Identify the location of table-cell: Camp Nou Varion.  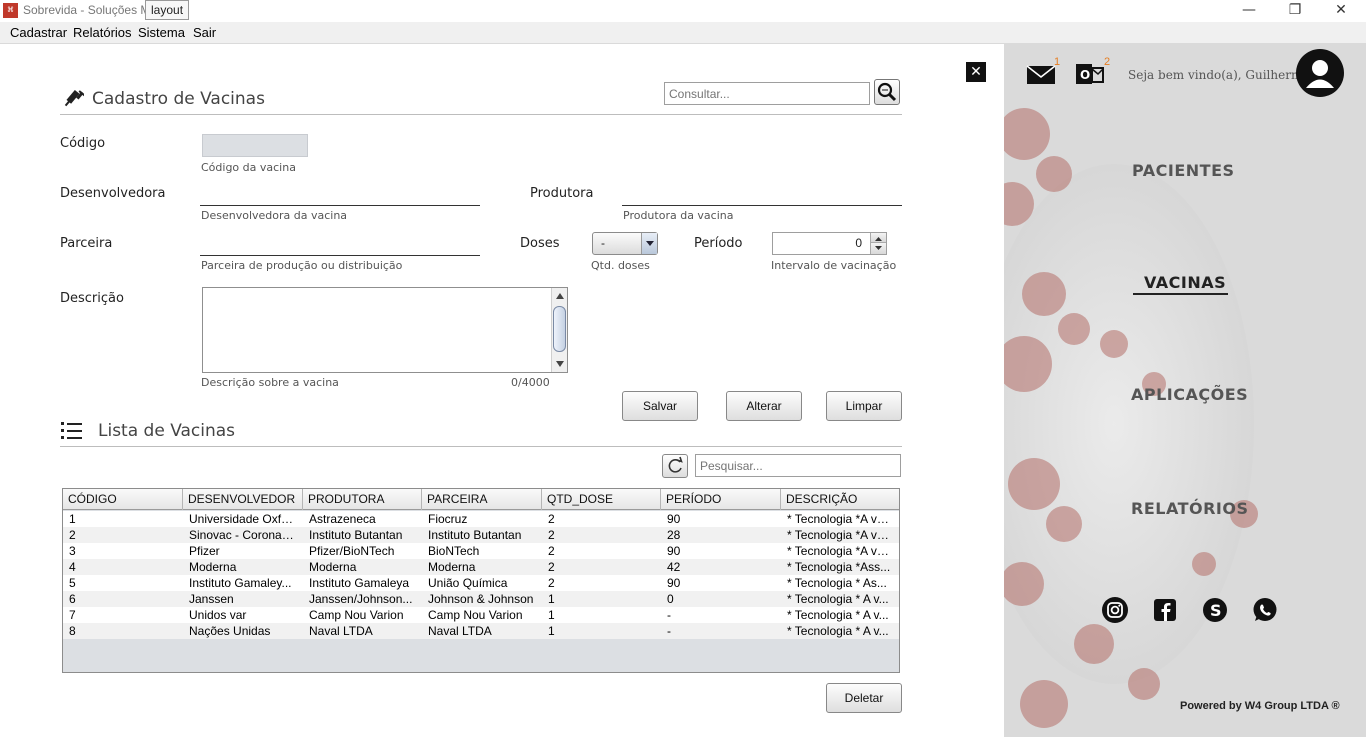
(356, 615).